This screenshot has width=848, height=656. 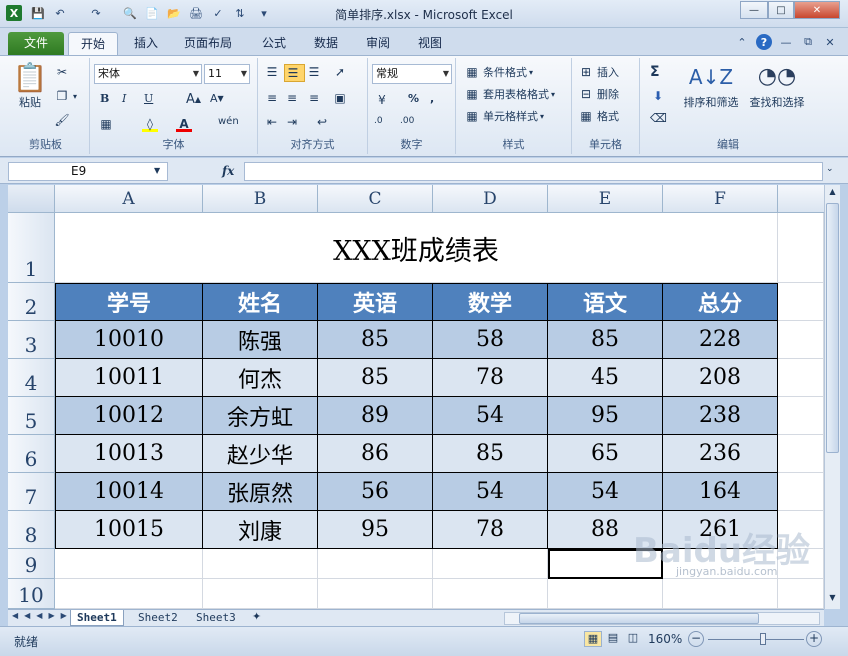 I want to click on cell-a4: 10011, so click(x=129, y=378).